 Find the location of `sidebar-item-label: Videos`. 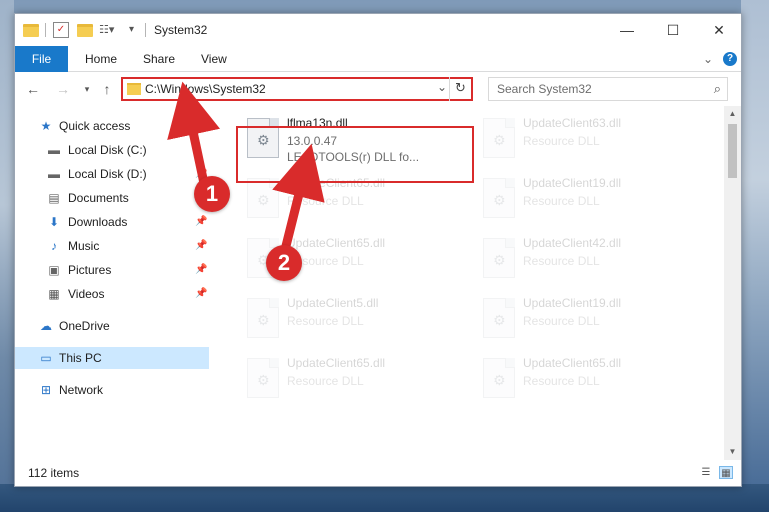

sidebar-item-label: Videos is located at coordinates (86, 294).